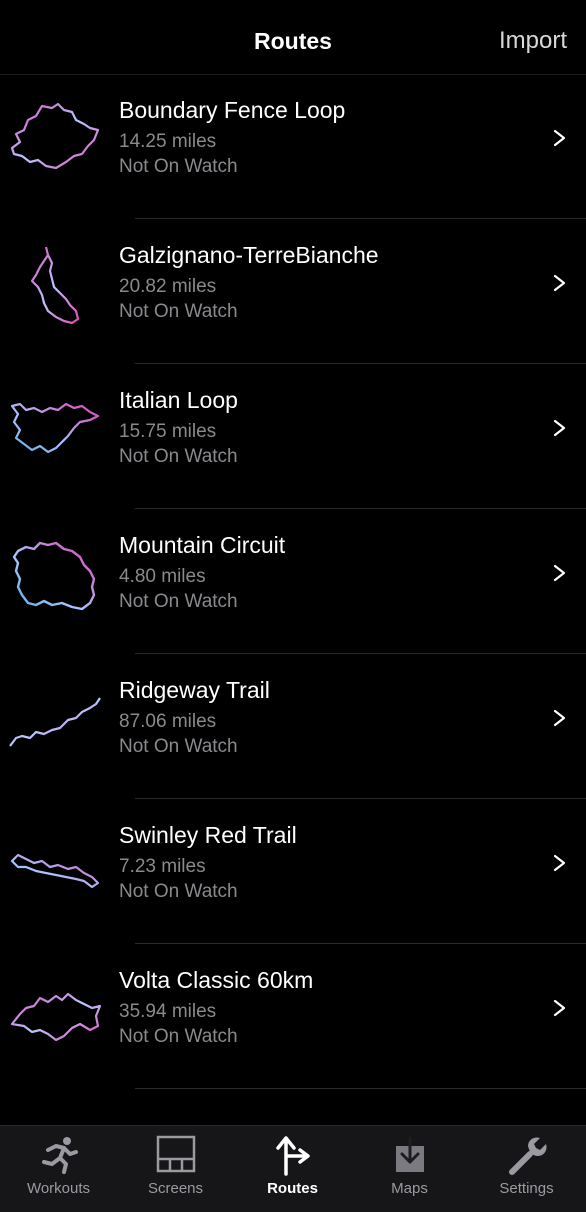 The image size is (586, 1212). I want to click on route-name: Ridgeway Trail, so click(194, 690).